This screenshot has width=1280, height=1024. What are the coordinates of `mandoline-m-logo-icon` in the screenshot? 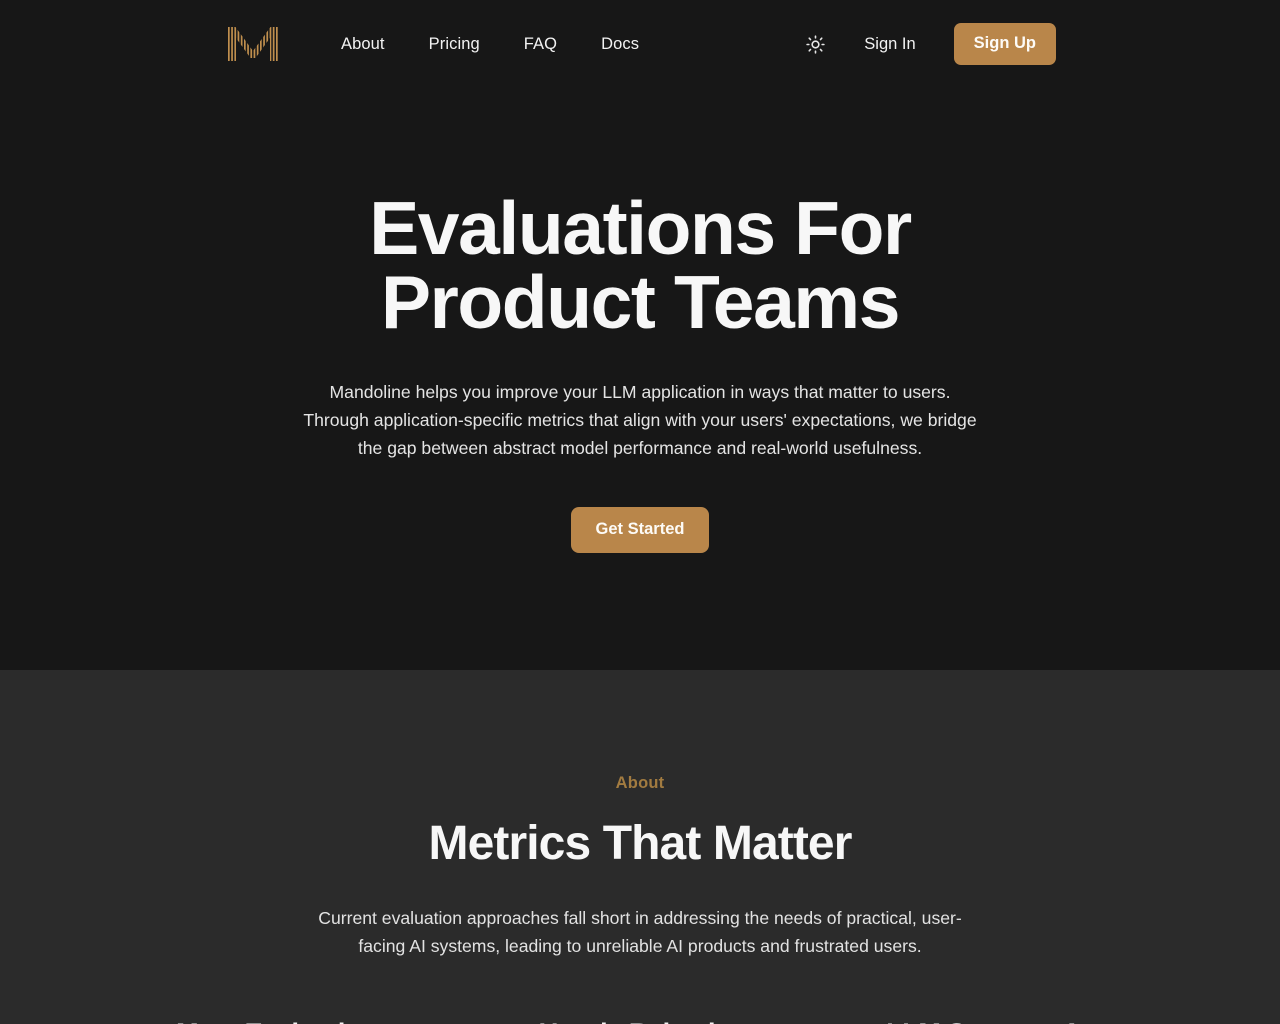 It's located at (253, 44).